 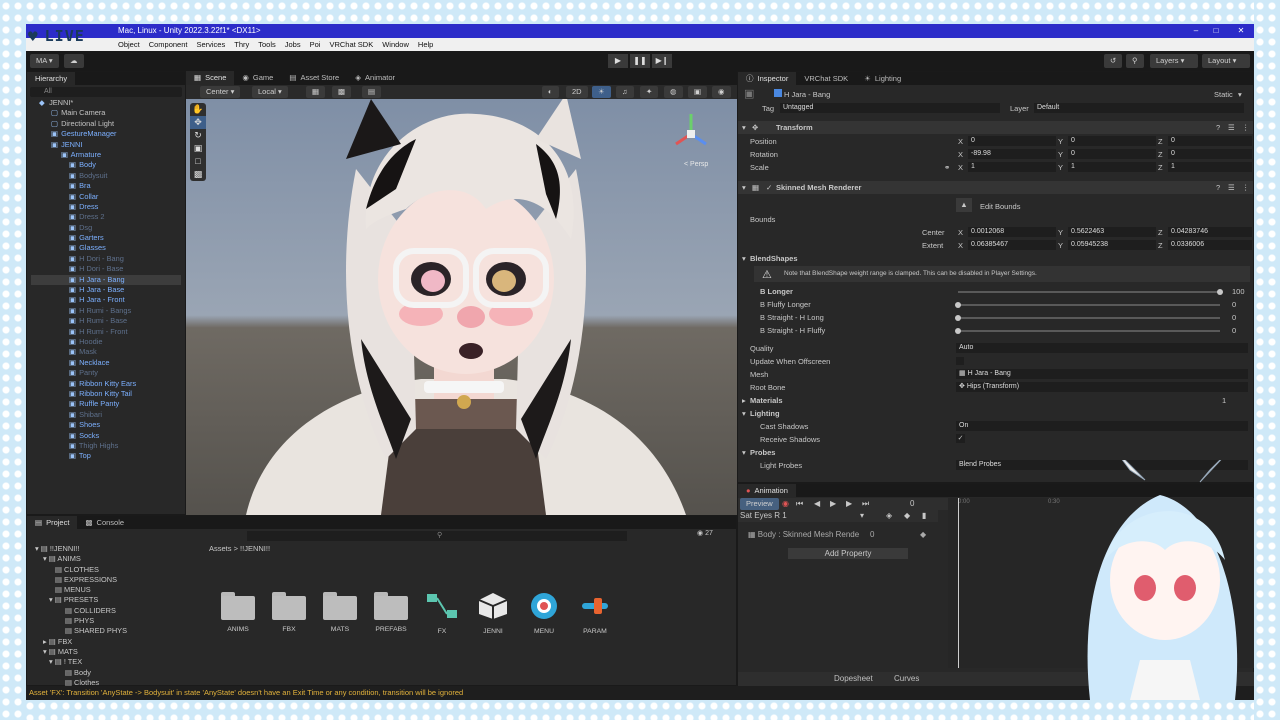 I want to click on lighting-section: ▾ Lighting, so click(x=995, y=413).